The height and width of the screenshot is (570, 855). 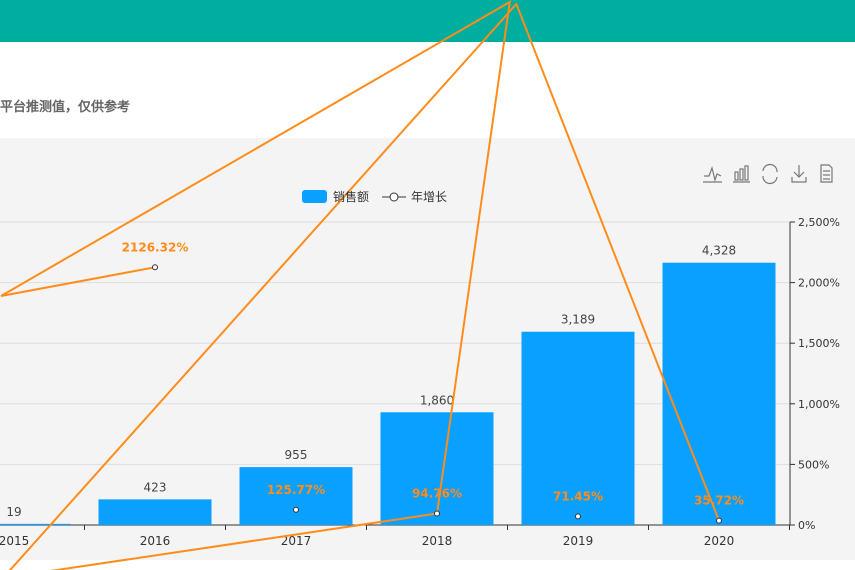 What do you see at coordinates (578, 320) in the screenshot?
I see `bar-value-label: 3,189` at bounding box center [578, 320].